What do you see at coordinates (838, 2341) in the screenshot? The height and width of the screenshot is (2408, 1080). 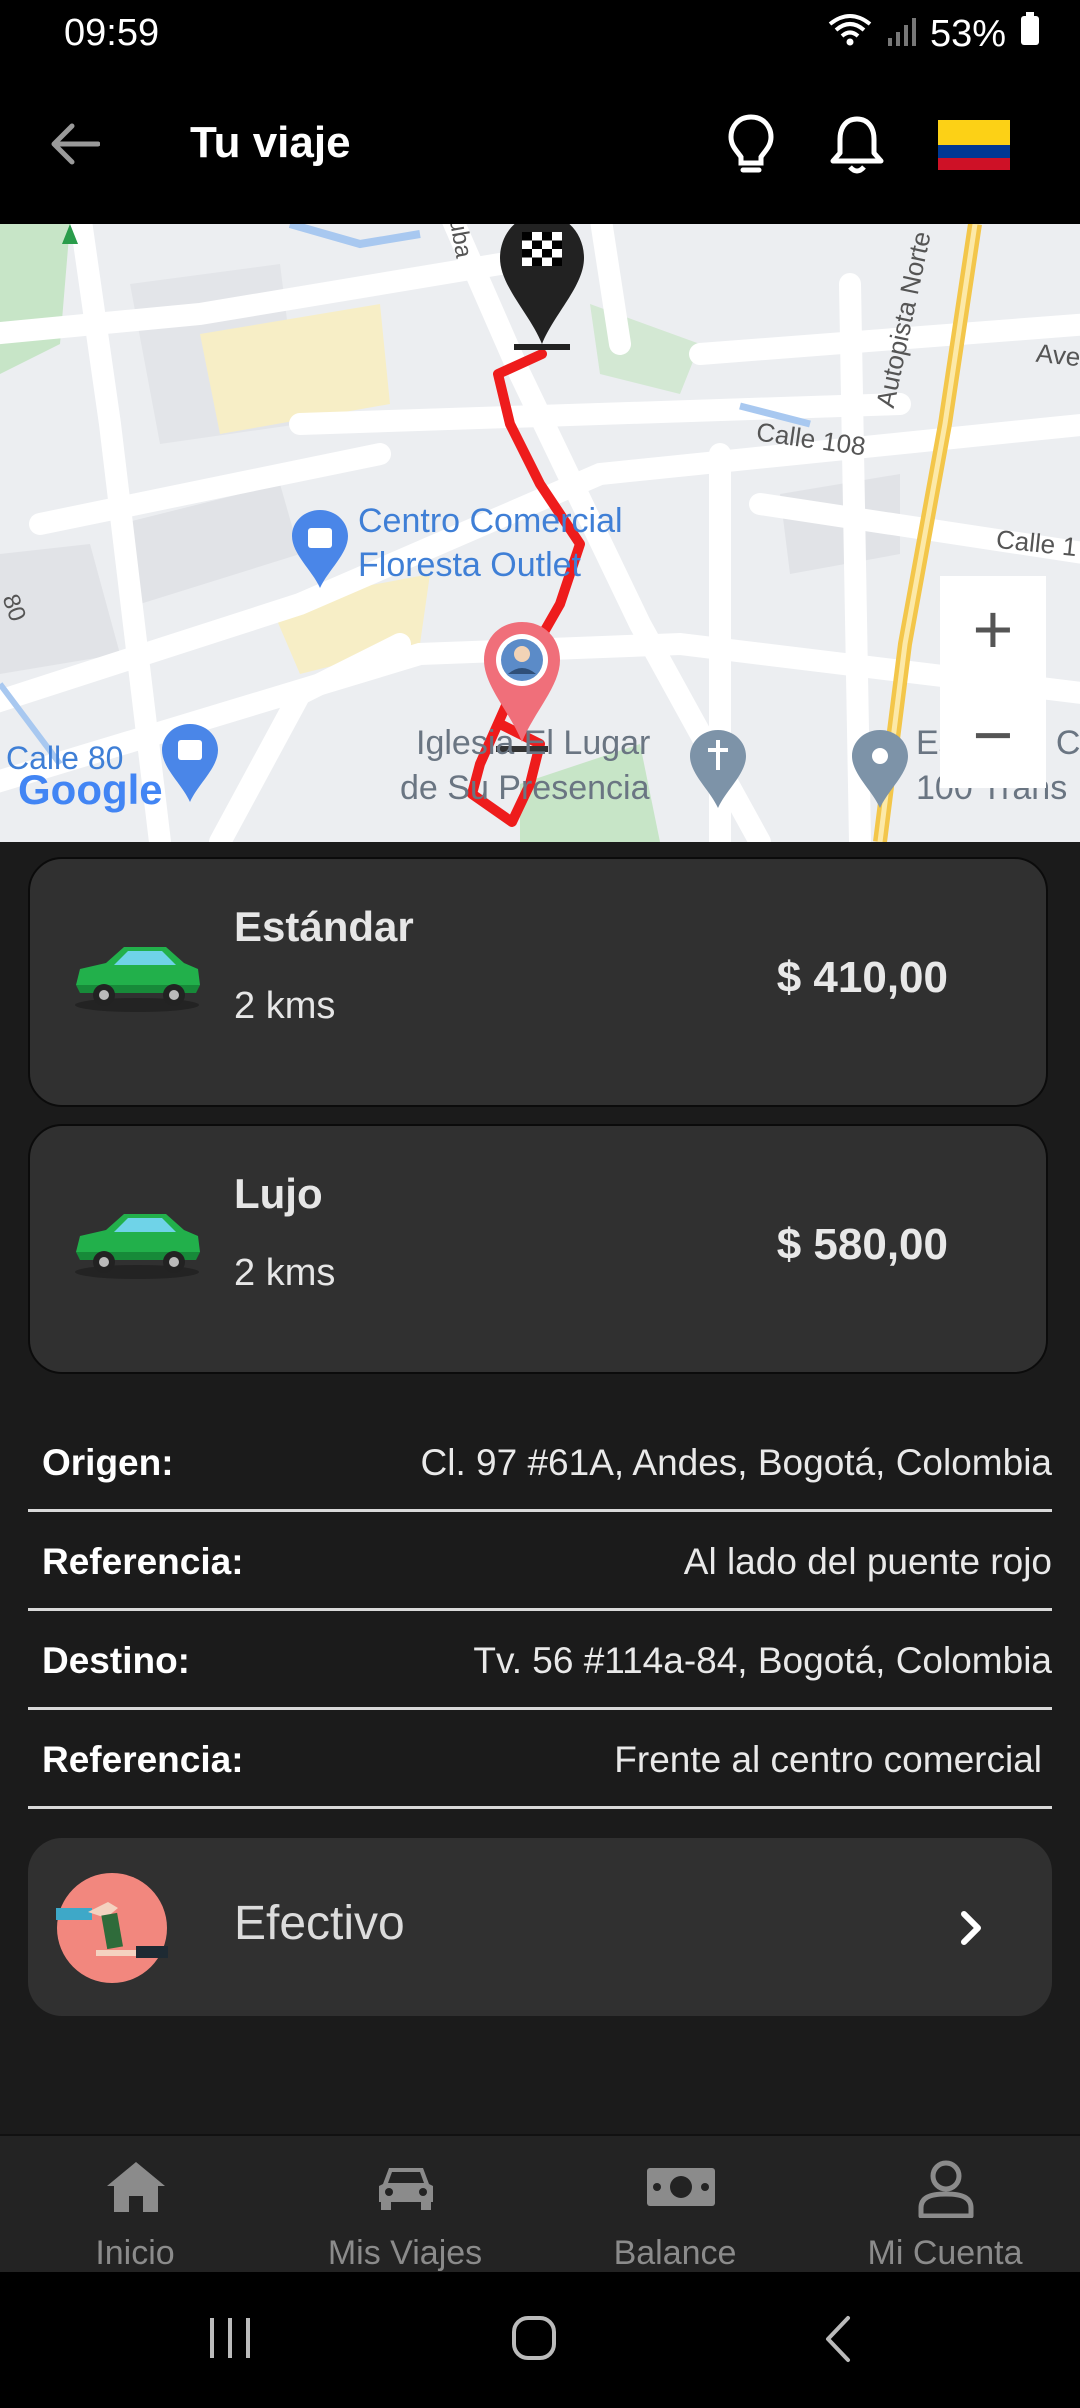 I see `back-nav-icon` at bounding box center [838, 2341].